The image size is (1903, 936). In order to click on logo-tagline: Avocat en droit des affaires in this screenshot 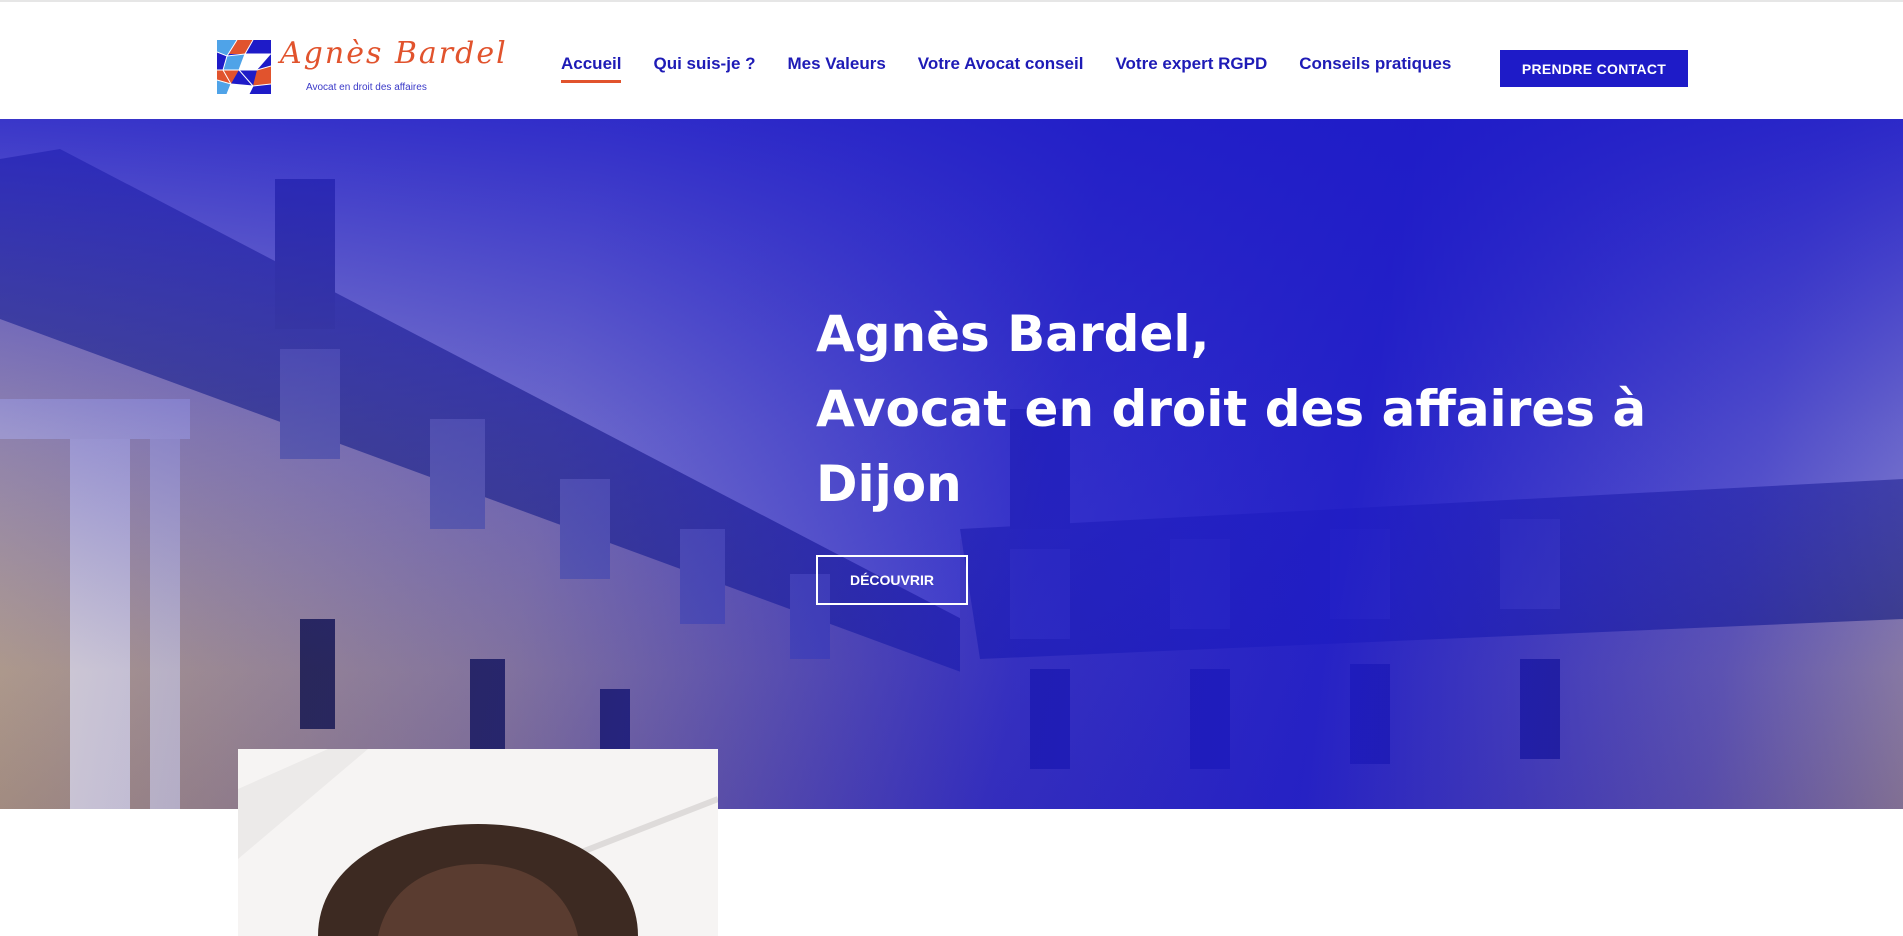, I will do `click(366, 87)`.